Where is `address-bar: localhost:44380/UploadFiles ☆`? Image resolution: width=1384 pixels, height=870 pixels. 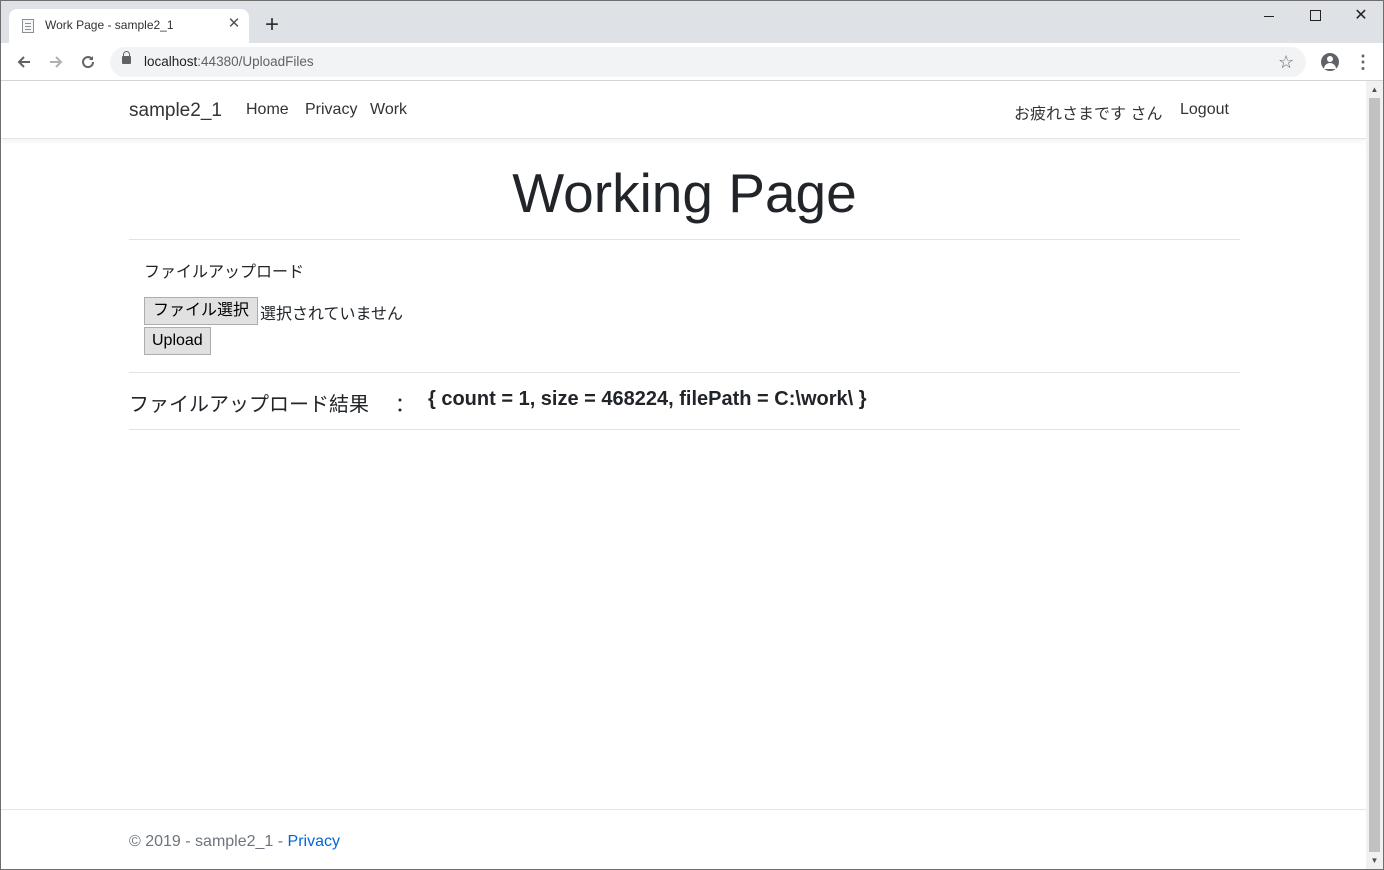 address-bar: localhost:44380/UploadFiles ☆ is located at coordinates (708, 62).